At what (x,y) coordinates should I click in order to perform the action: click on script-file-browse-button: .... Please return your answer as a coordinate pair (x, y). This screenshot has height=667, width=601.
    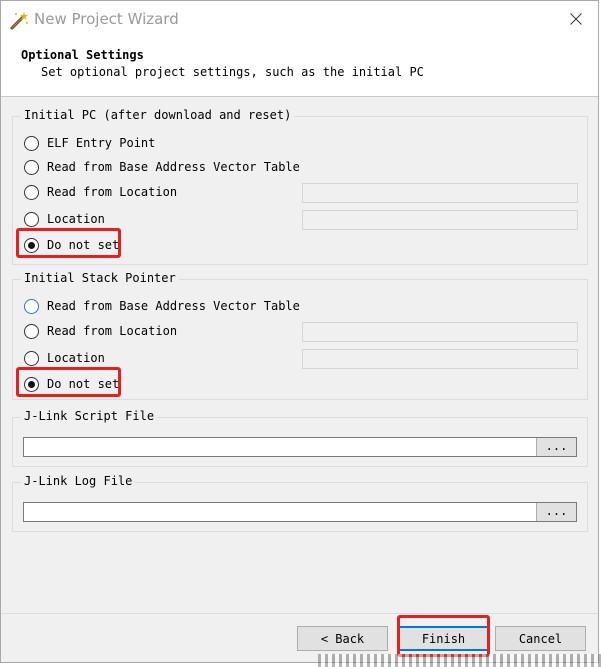
    Looking at the image, I should click on (556, 447).